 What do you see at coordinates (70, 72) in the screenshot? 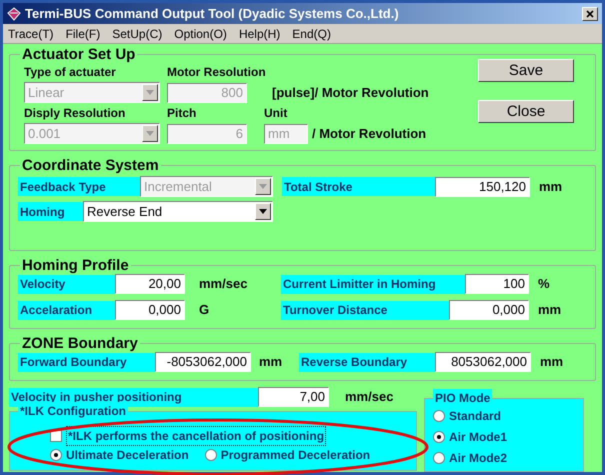
I see `field-label: Type of actuater` at bounding box center [70, 72].